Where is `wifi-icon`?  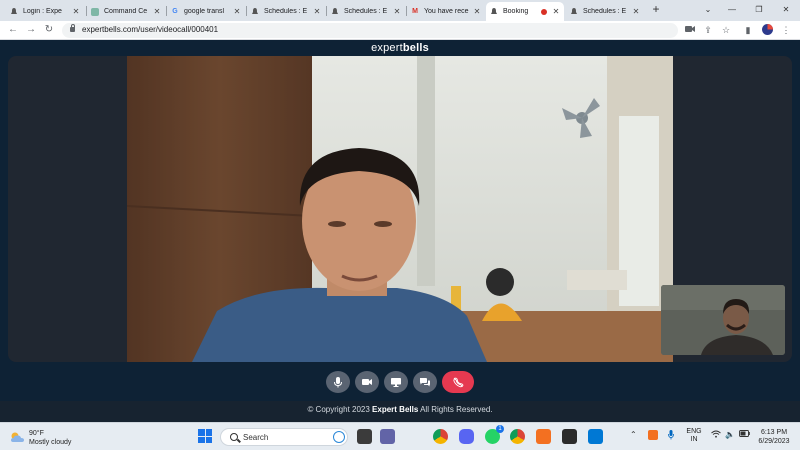
wifi-icon is located at coordinates (716, 435).